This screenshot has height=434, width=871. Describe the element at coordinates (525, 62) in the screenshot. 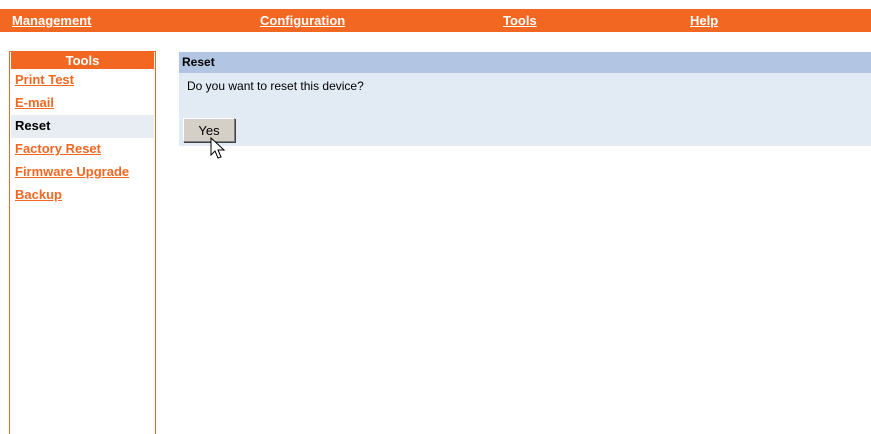

I see `panel-title: Reset` at that location.